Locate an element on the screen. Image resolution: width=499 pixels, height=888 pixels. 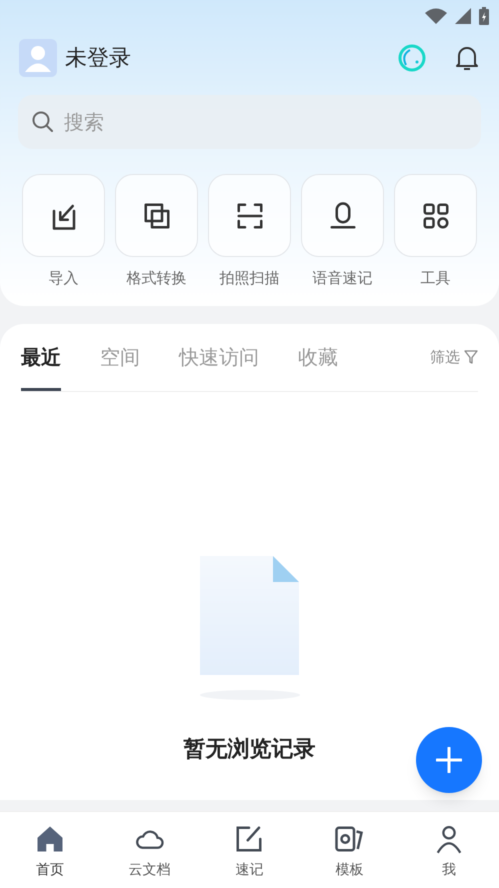
microphone-icon is located at coordinates (343, 215).